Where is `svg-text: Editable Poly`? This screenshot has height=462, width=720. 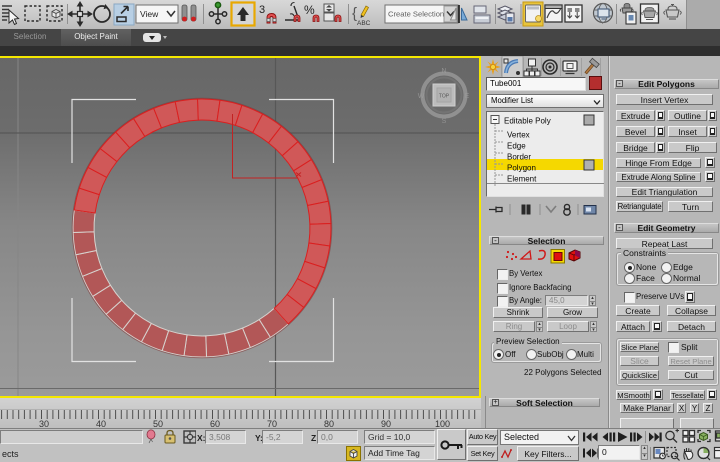
svg-text: Editable Poly is located at coordinates (527, 121).